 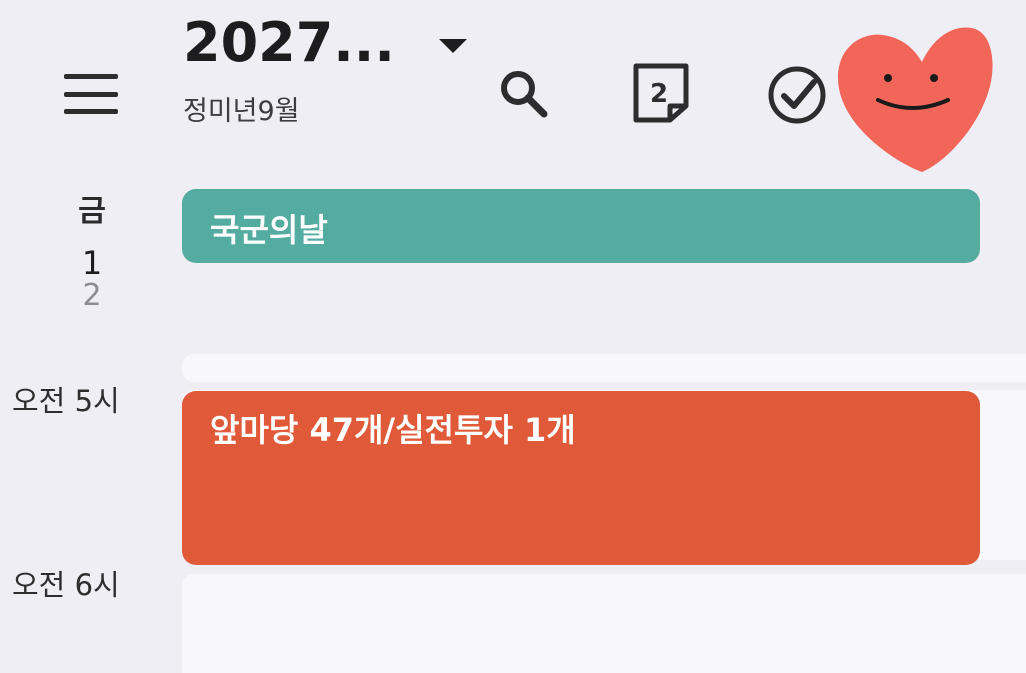 What do you see at coordinates (452, 46) in the screenshot?
I see `chevron-down-icon` at bounding box center [452, 46].